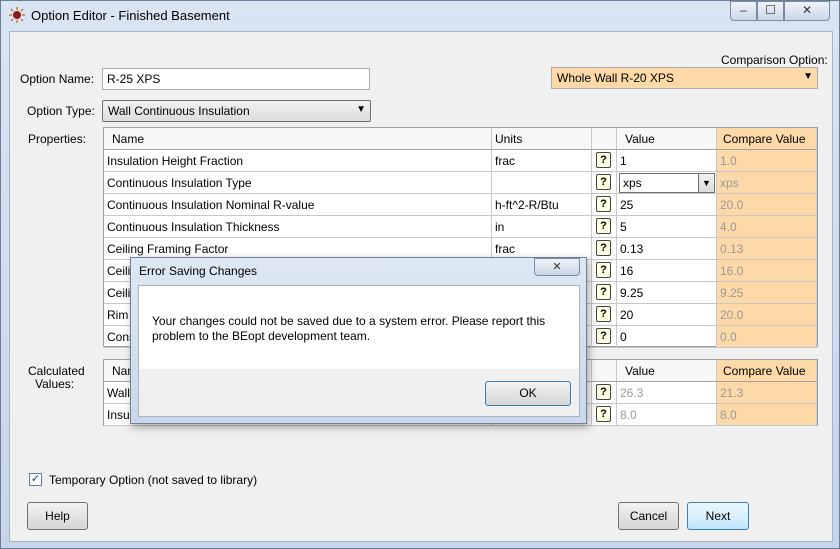 This screenshot has width=840, height=549. Describe the element at coordinates (667, 293) in the screenshot. I see `row-value-input: 9.25` at that location.